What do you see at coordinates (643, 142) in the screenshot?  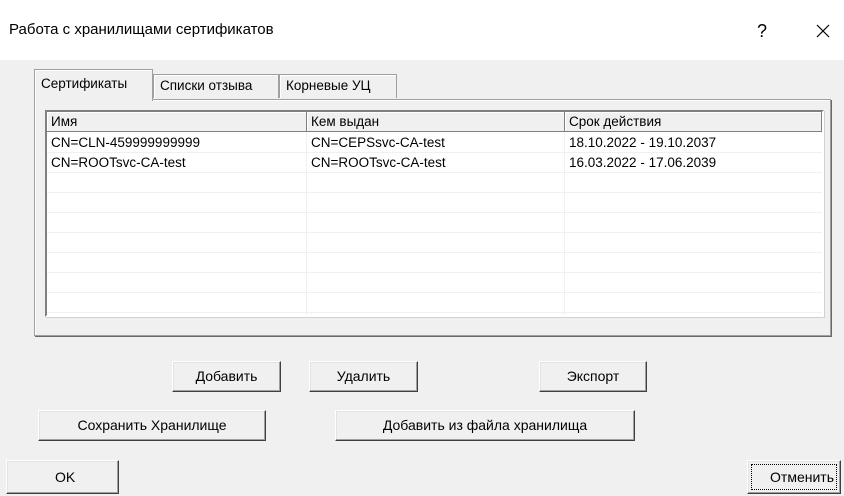 I see `cell-validity: 18.10.2022 - 19.10.2037` at bounding box center [643, 142].